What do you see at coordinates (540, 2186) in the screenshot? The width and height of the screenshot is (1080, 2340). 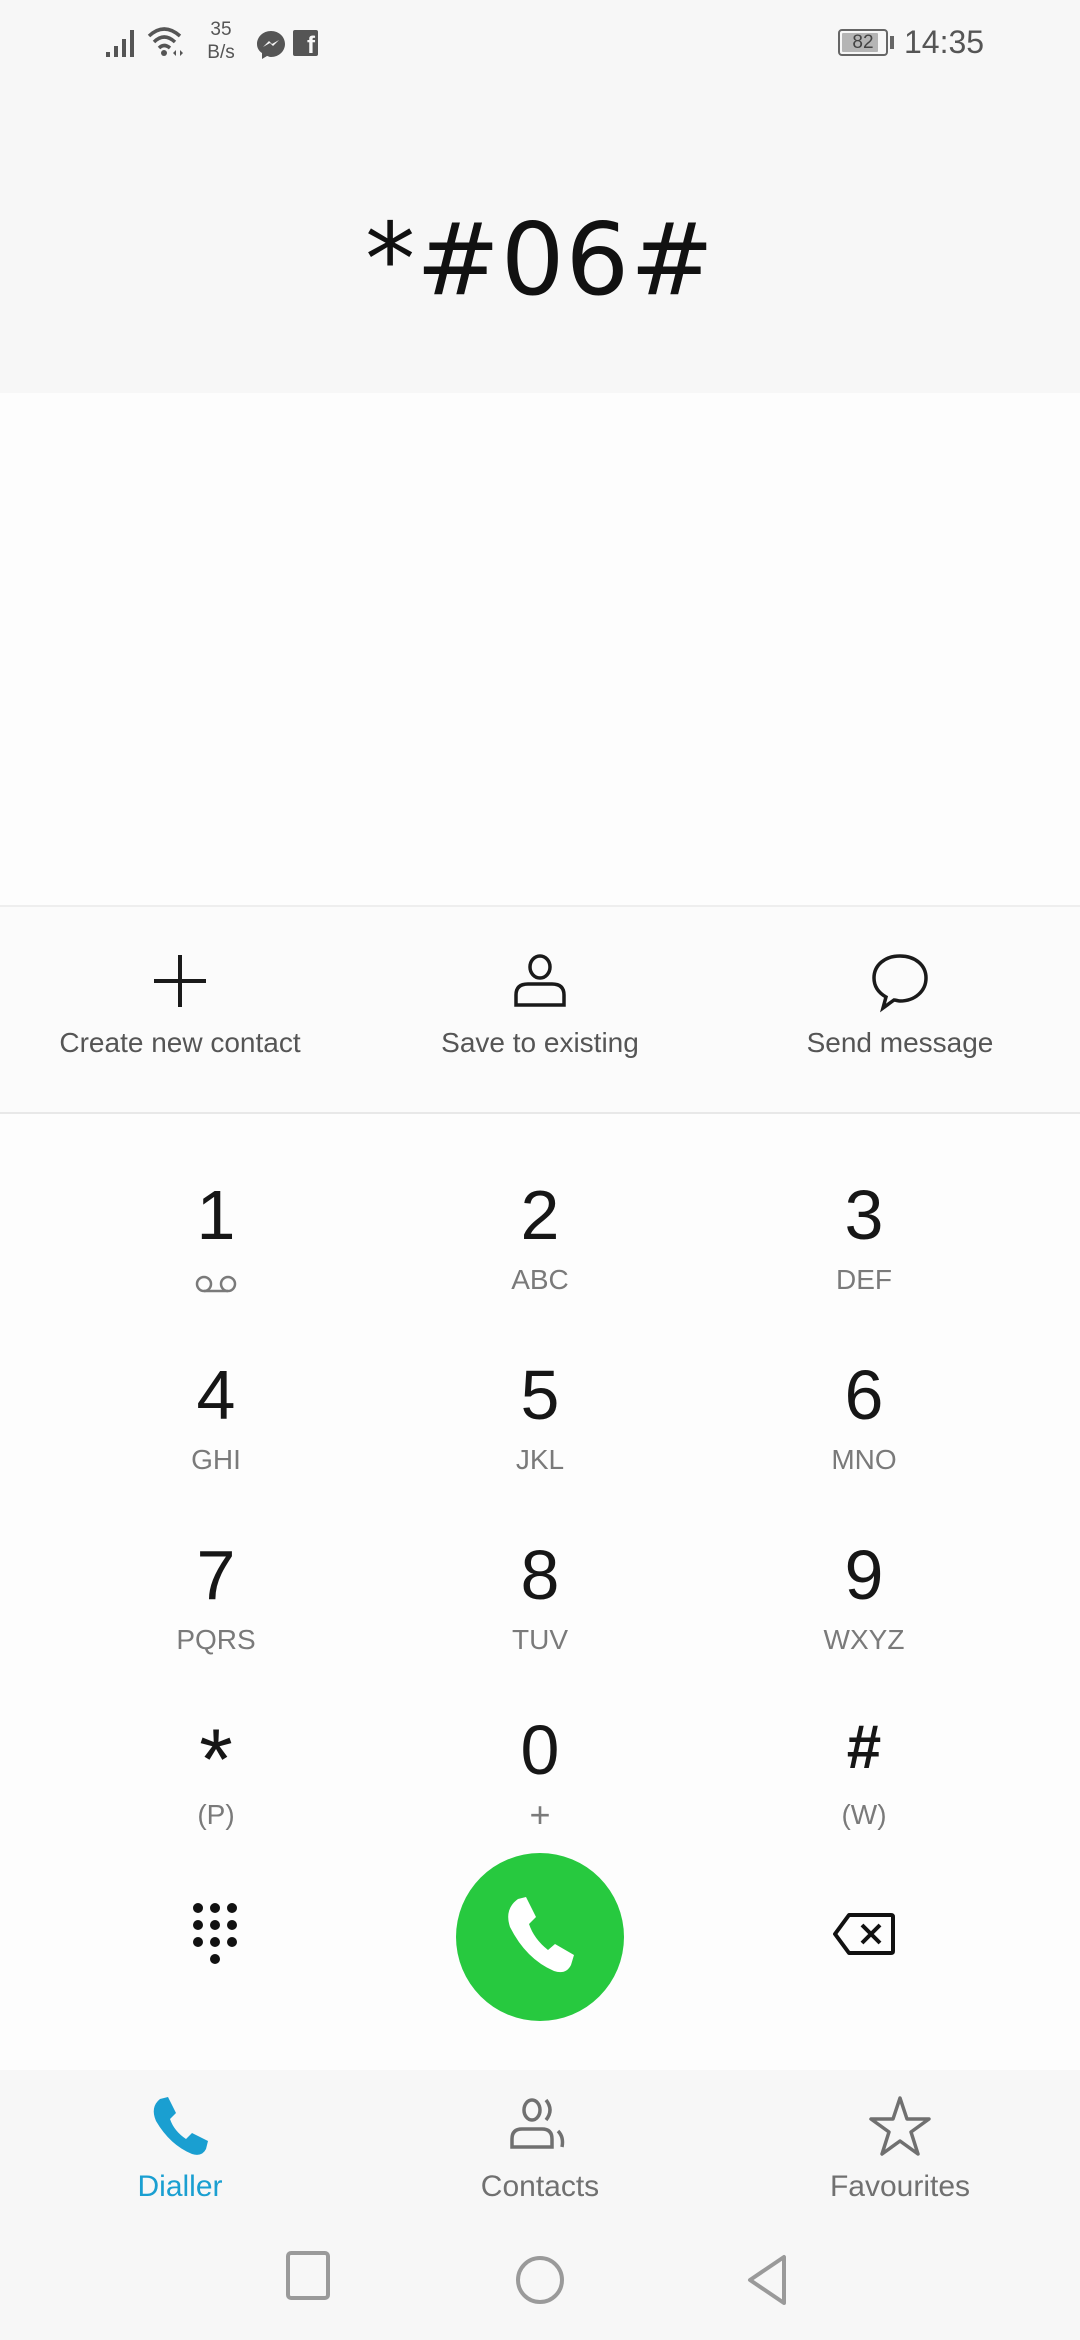 I see `tab-contacts-label: Contacts` at bounding box center [540, 2186].